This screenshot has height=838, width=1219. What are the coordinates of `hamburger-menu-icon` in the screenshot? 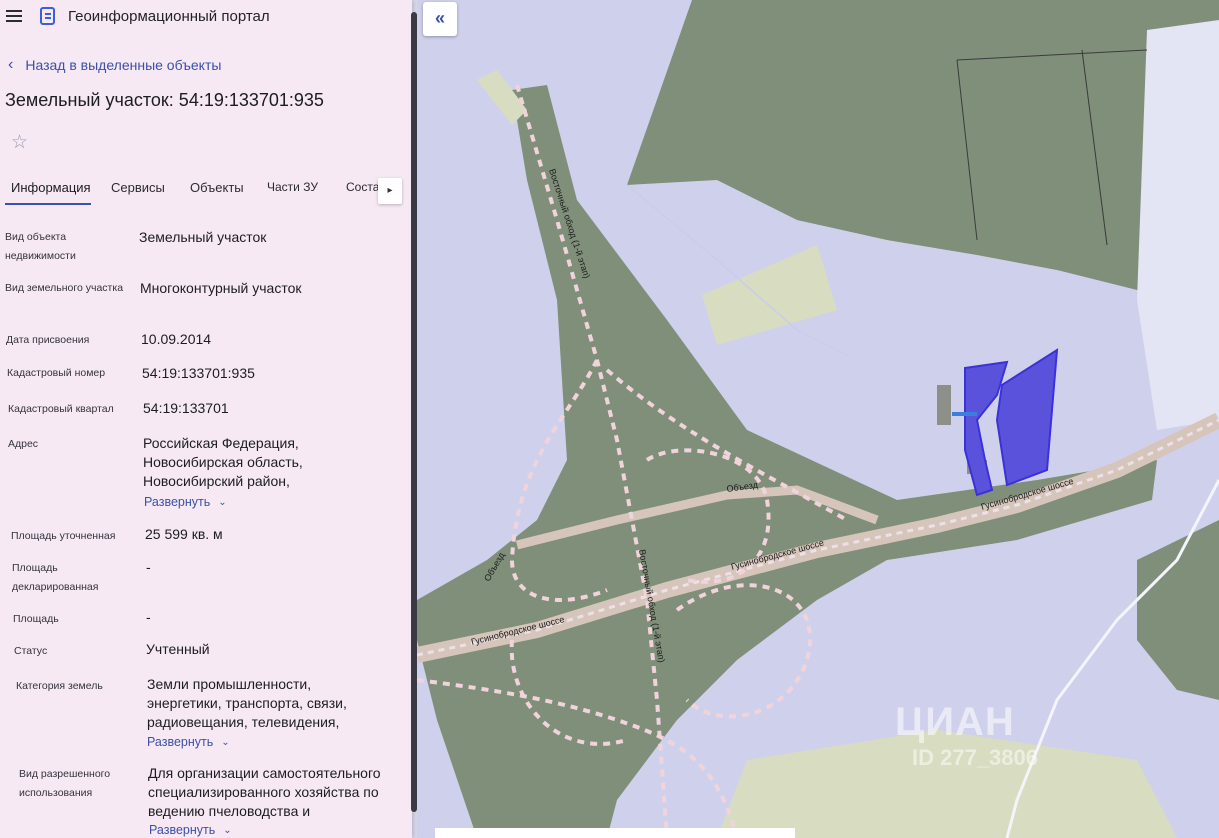 It's located at (14, 16).